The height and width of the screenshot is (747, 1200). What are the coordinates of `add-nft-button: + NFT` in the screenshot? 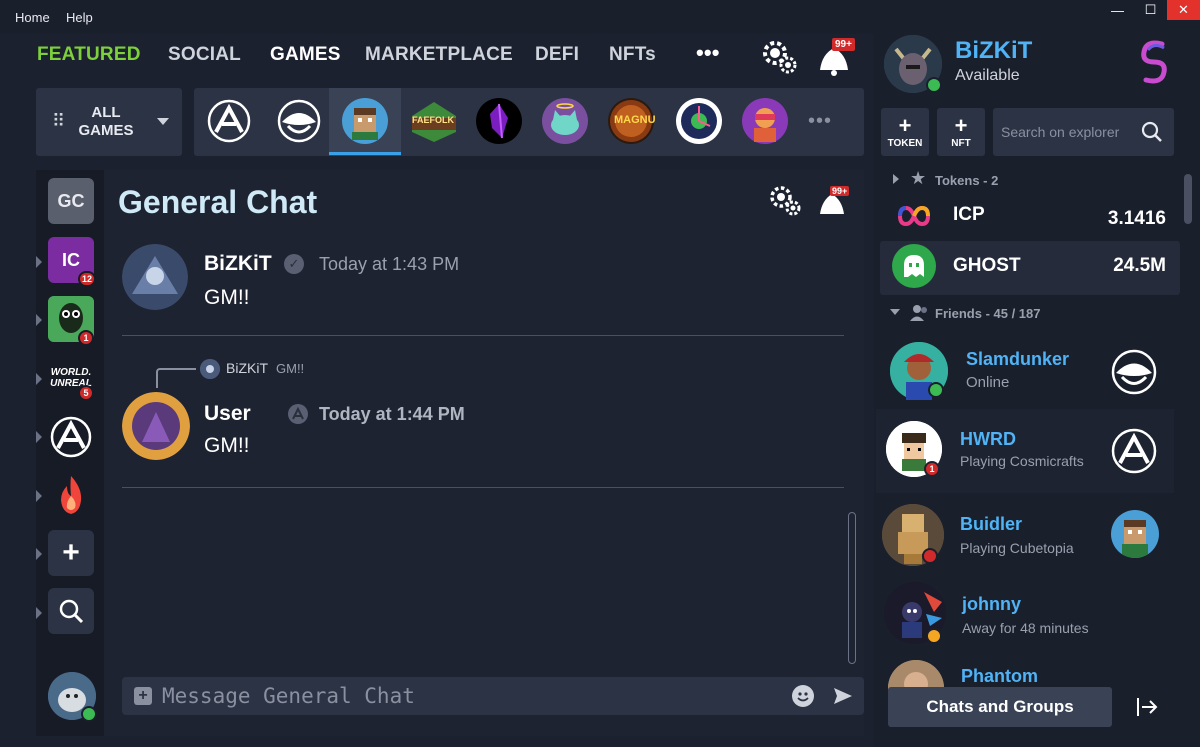 It's located at (961, 132).